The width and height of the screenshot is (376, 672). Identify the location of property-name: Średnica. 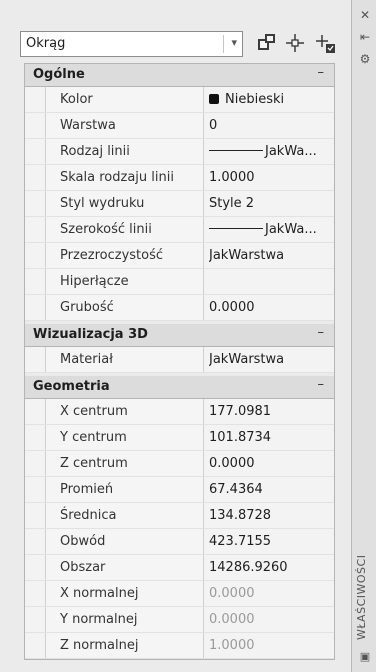
(124, 515).